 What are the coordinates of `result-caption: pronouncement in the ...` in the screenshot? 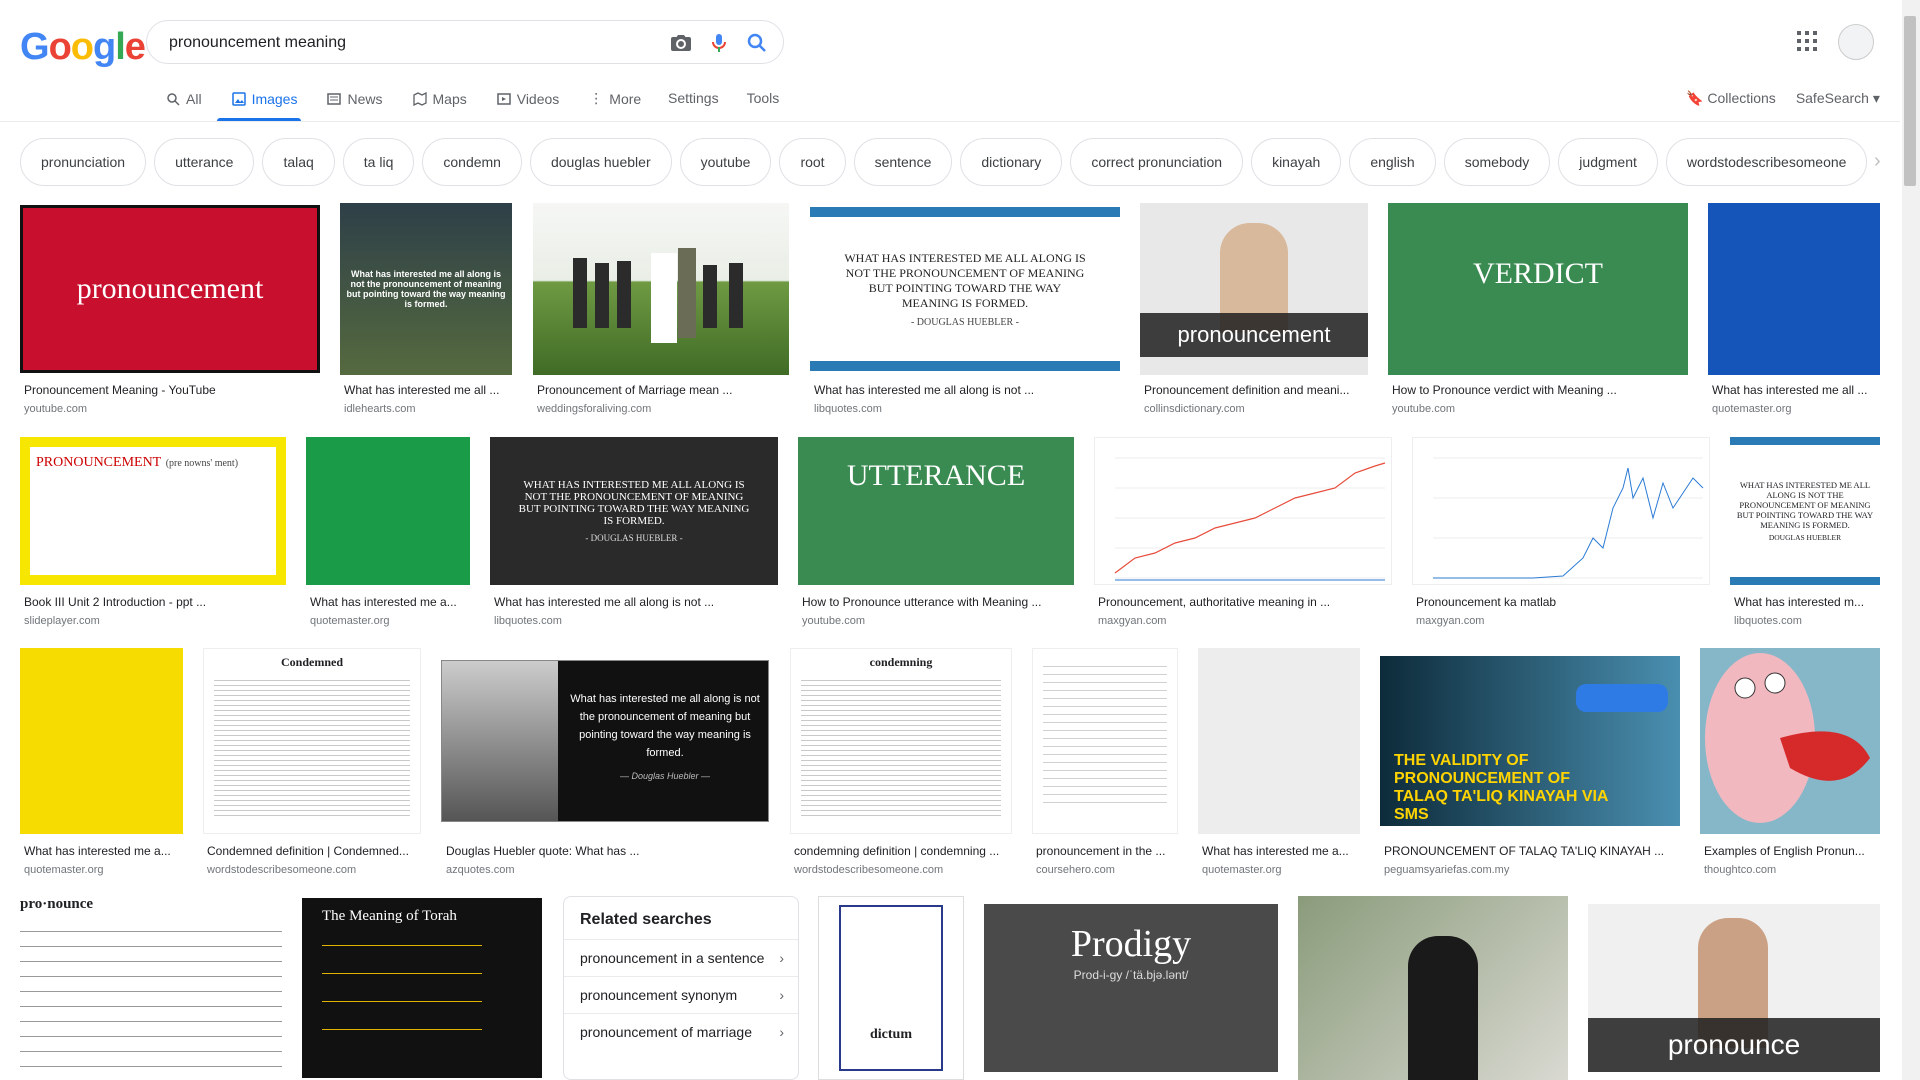 It's located at (1107, 851).